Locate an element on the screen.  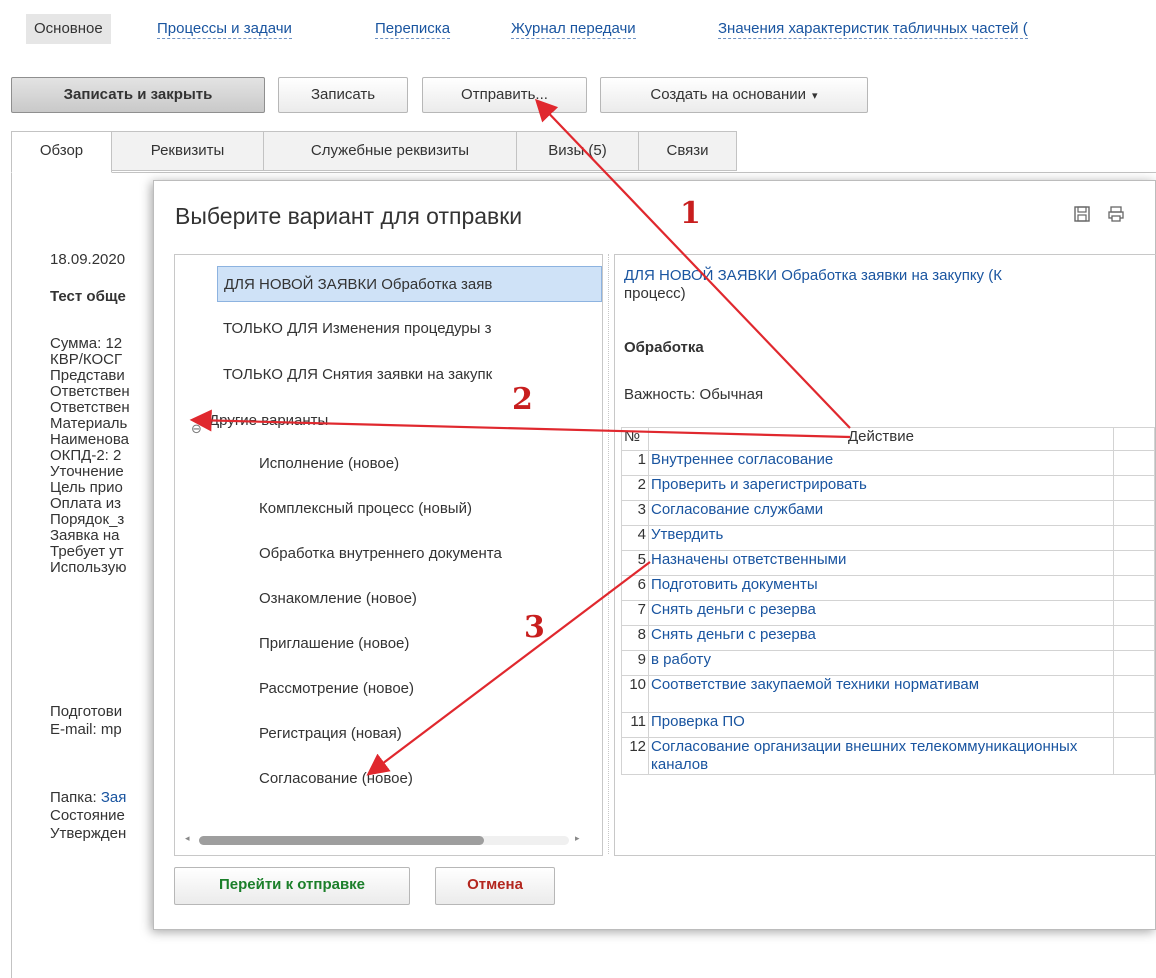
col-action-header: Действие is located at coordinates (881, 439).